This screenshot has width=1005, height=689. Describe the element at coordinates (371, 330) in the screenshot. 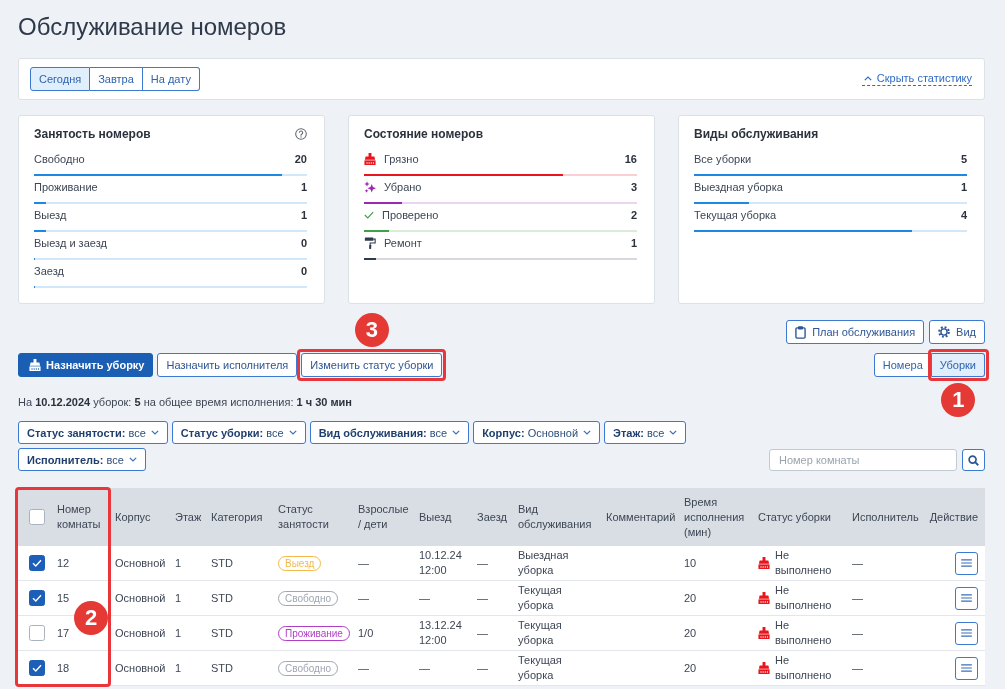

I see `step-marker: 3` at that location.